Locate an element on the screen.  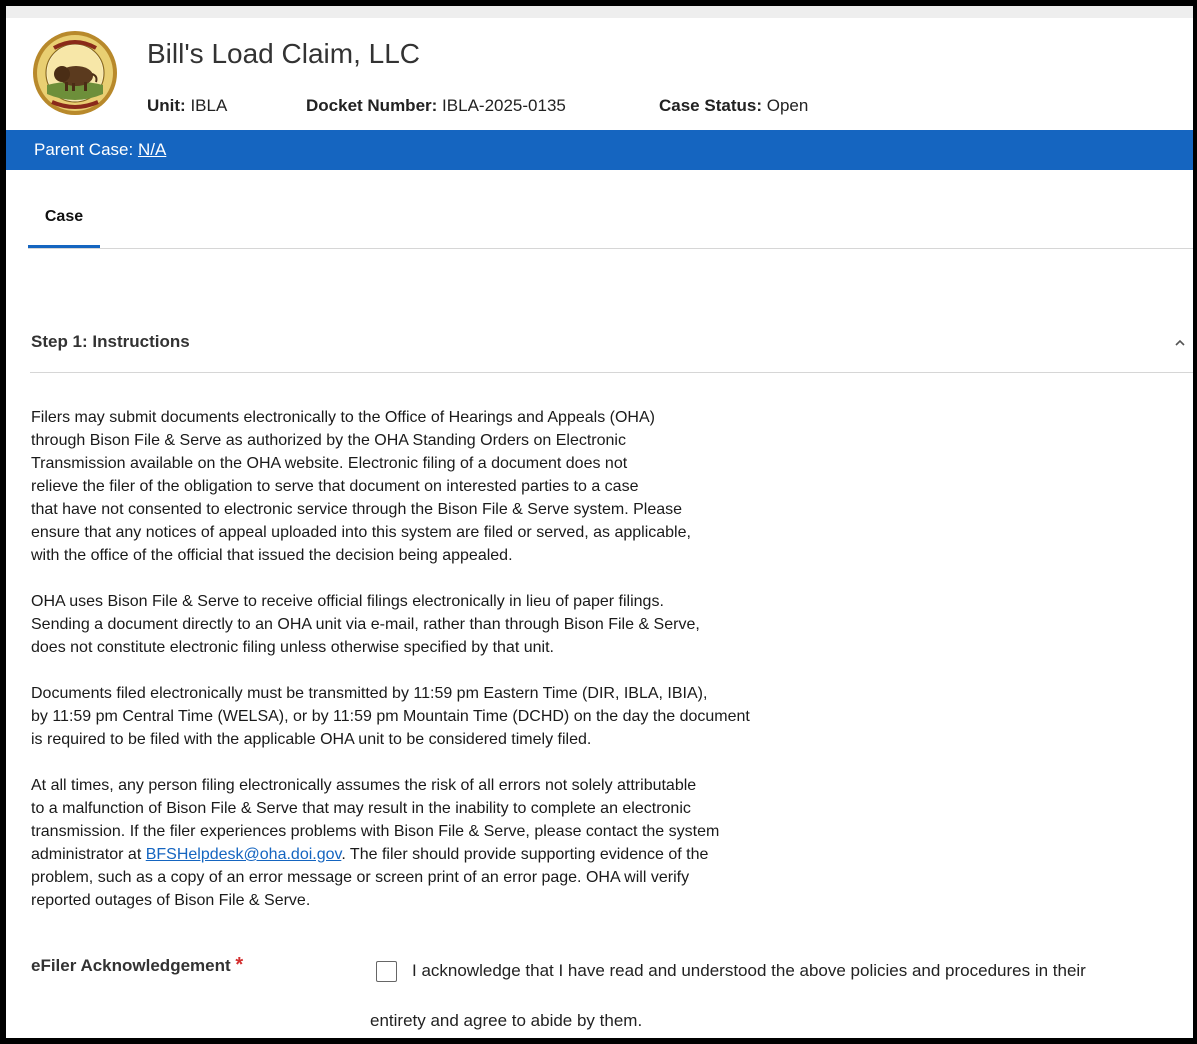
parent-case-link: N/A is located at coordinates (152, 149).